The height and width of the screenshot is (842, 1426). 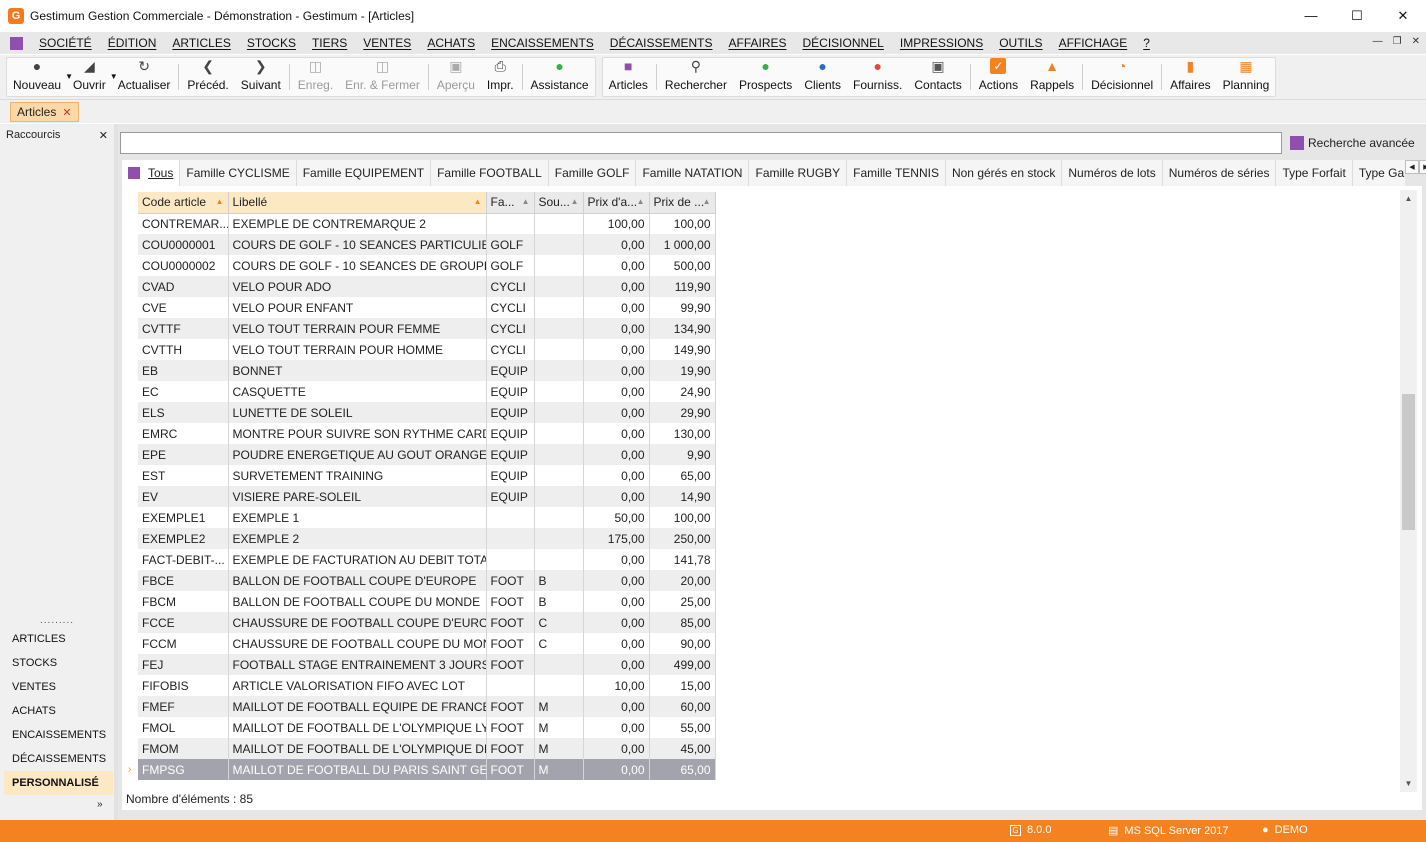 What do you see at coordinates (941, 43) in the screenshot?
I see `menu-impressions: IMPRESSIONS` at bounding box center [941, 43].